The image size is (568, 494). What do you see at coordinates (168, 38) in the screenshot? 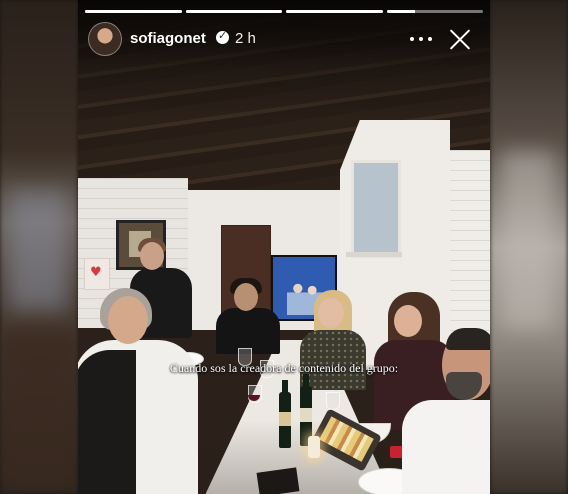
I see `username: sofiagonet` at bounding box center [168, 38].